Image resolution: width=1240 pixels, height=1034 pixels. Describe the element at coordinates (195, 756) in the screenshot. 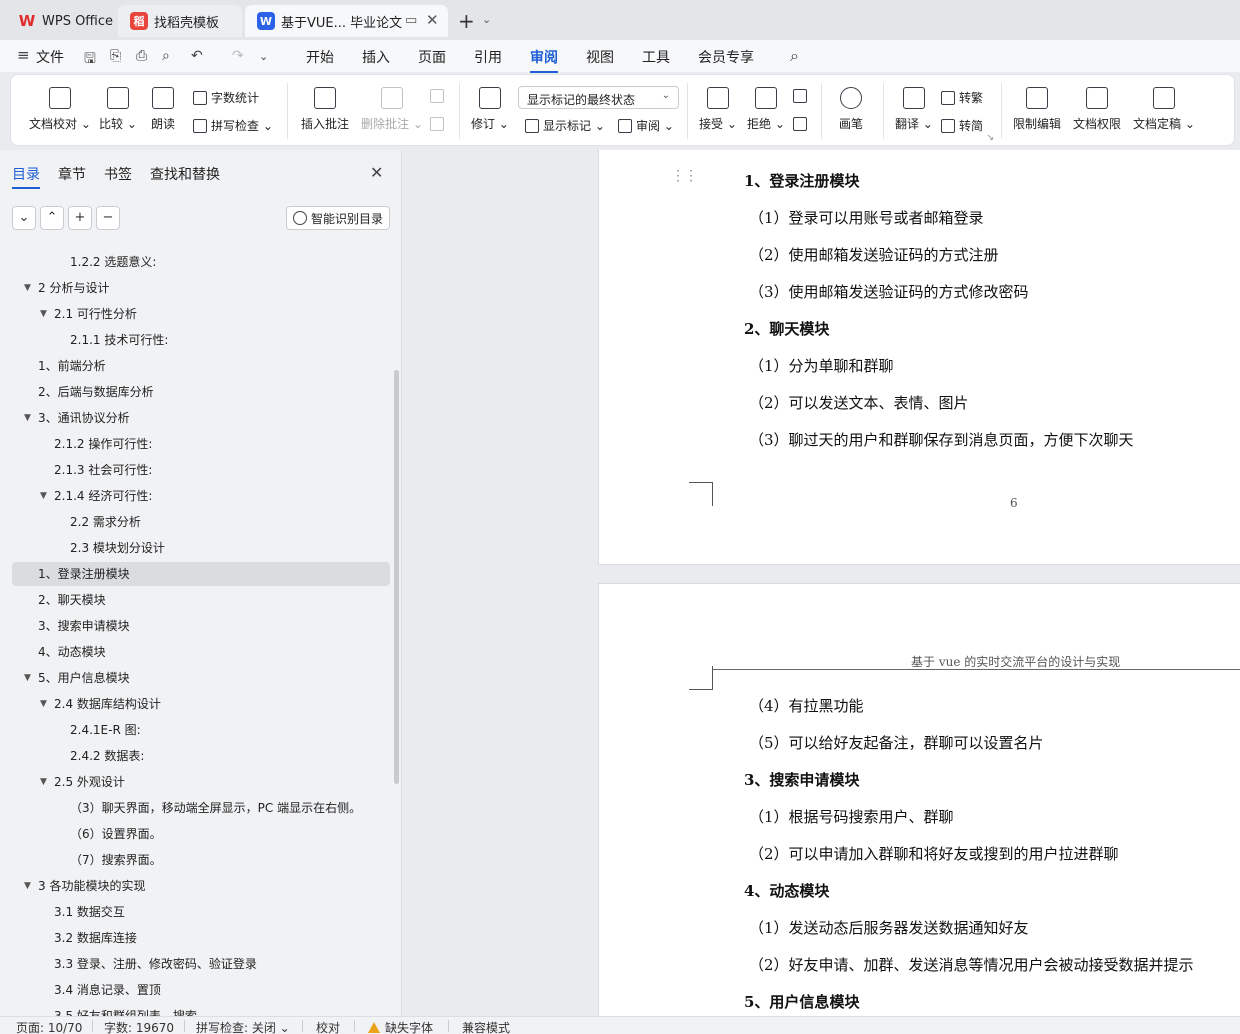

I see `toc-item: 2.4.2 数据表:` at that location.